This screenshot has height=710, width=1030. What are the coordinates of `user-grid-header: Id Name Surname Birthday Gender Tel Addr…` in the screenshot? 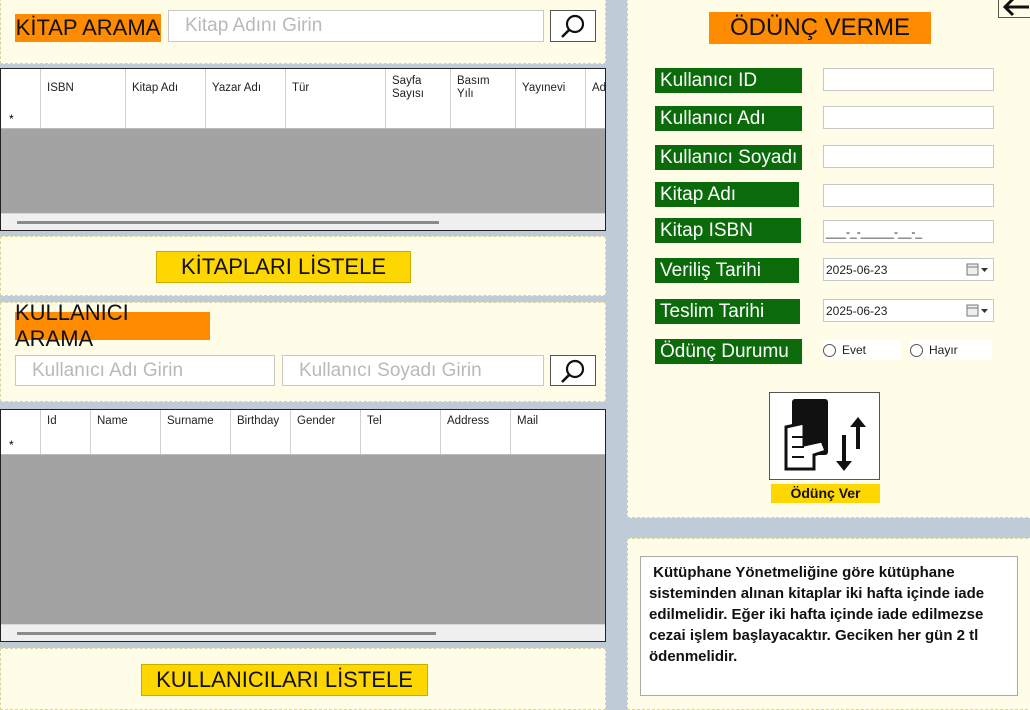 It's located at (303, 422).